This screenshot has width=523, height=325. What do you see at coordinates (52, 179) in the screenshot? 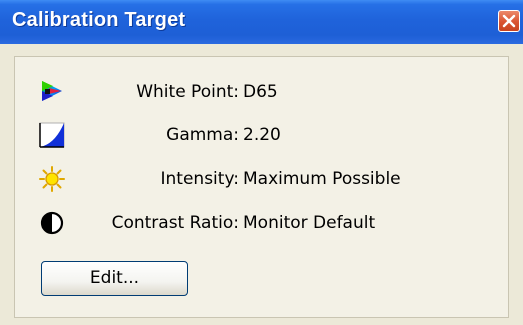
I see `sun-icon` at bounding box center [52, 179].